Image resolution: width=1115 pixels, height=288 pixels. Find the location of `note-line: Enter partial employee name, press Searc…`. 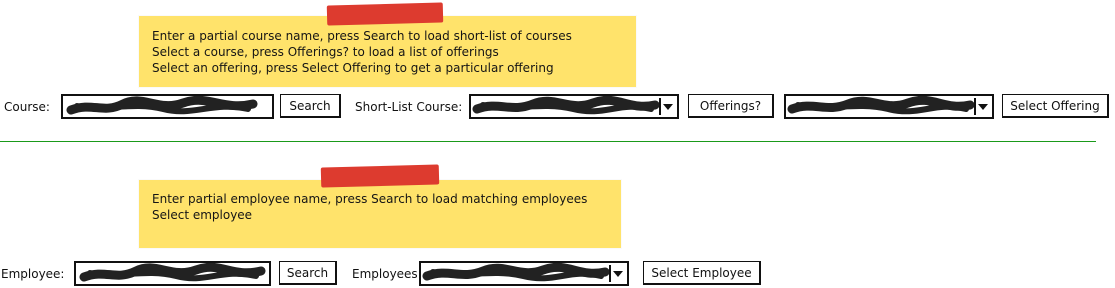

note-line: Enter partial employee name, press Searc… is located at coordinates (370, 199).